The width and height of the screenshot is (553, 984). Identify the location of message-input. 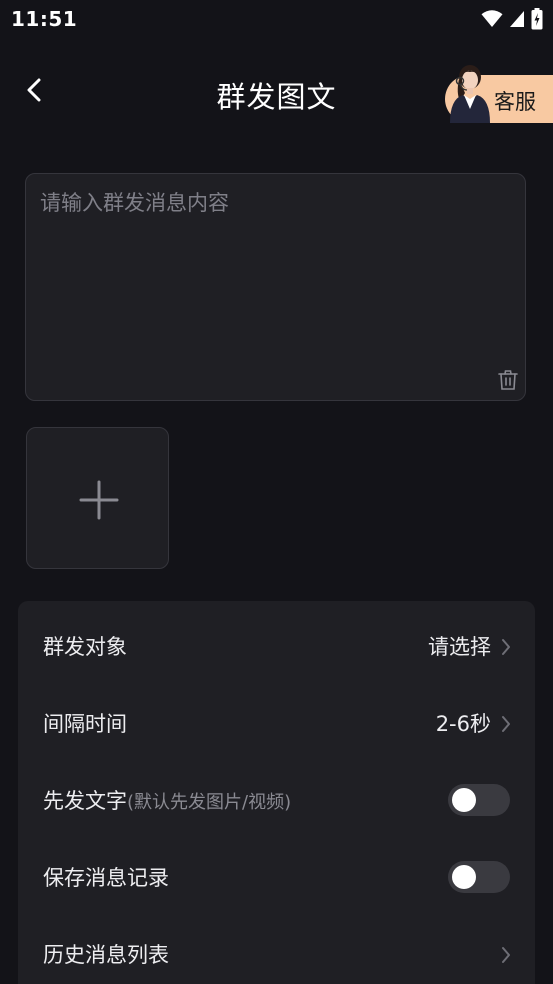
(275, 274).